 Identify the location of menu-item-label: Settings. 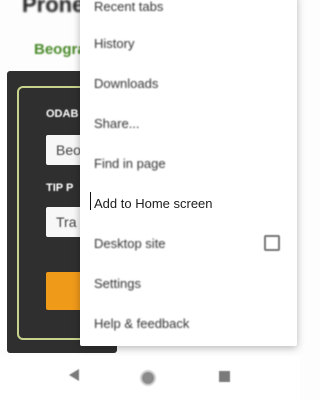
(117, 283).